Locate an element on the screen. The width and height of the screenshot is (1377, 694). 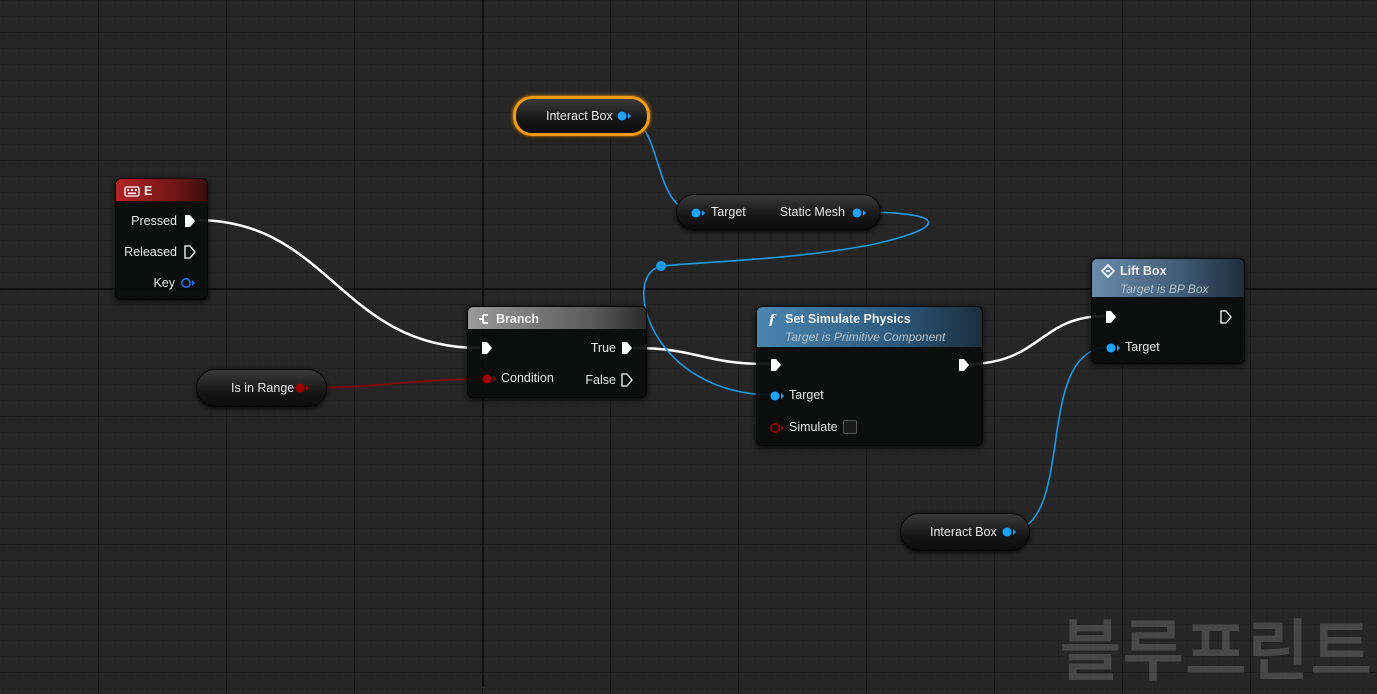
true-pin-label: True is located at coordinates (603, 348).